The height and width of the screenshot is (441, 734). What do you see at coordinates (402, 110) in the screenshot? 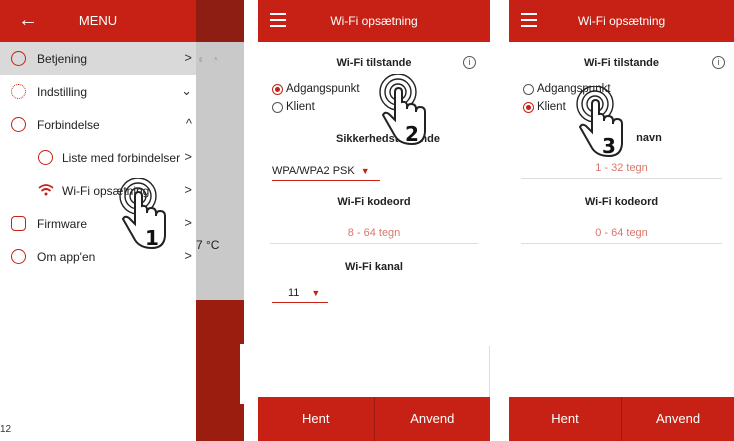
I see `pointing-hand-icon: 2` at bounding box center [402, 110].